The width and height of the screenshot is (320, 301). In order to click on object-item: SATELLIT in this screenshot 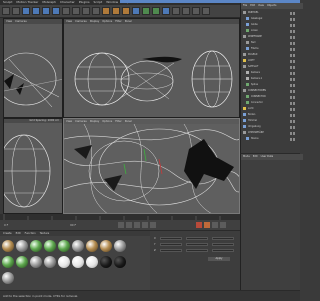, I will do `click(271, 66)`.